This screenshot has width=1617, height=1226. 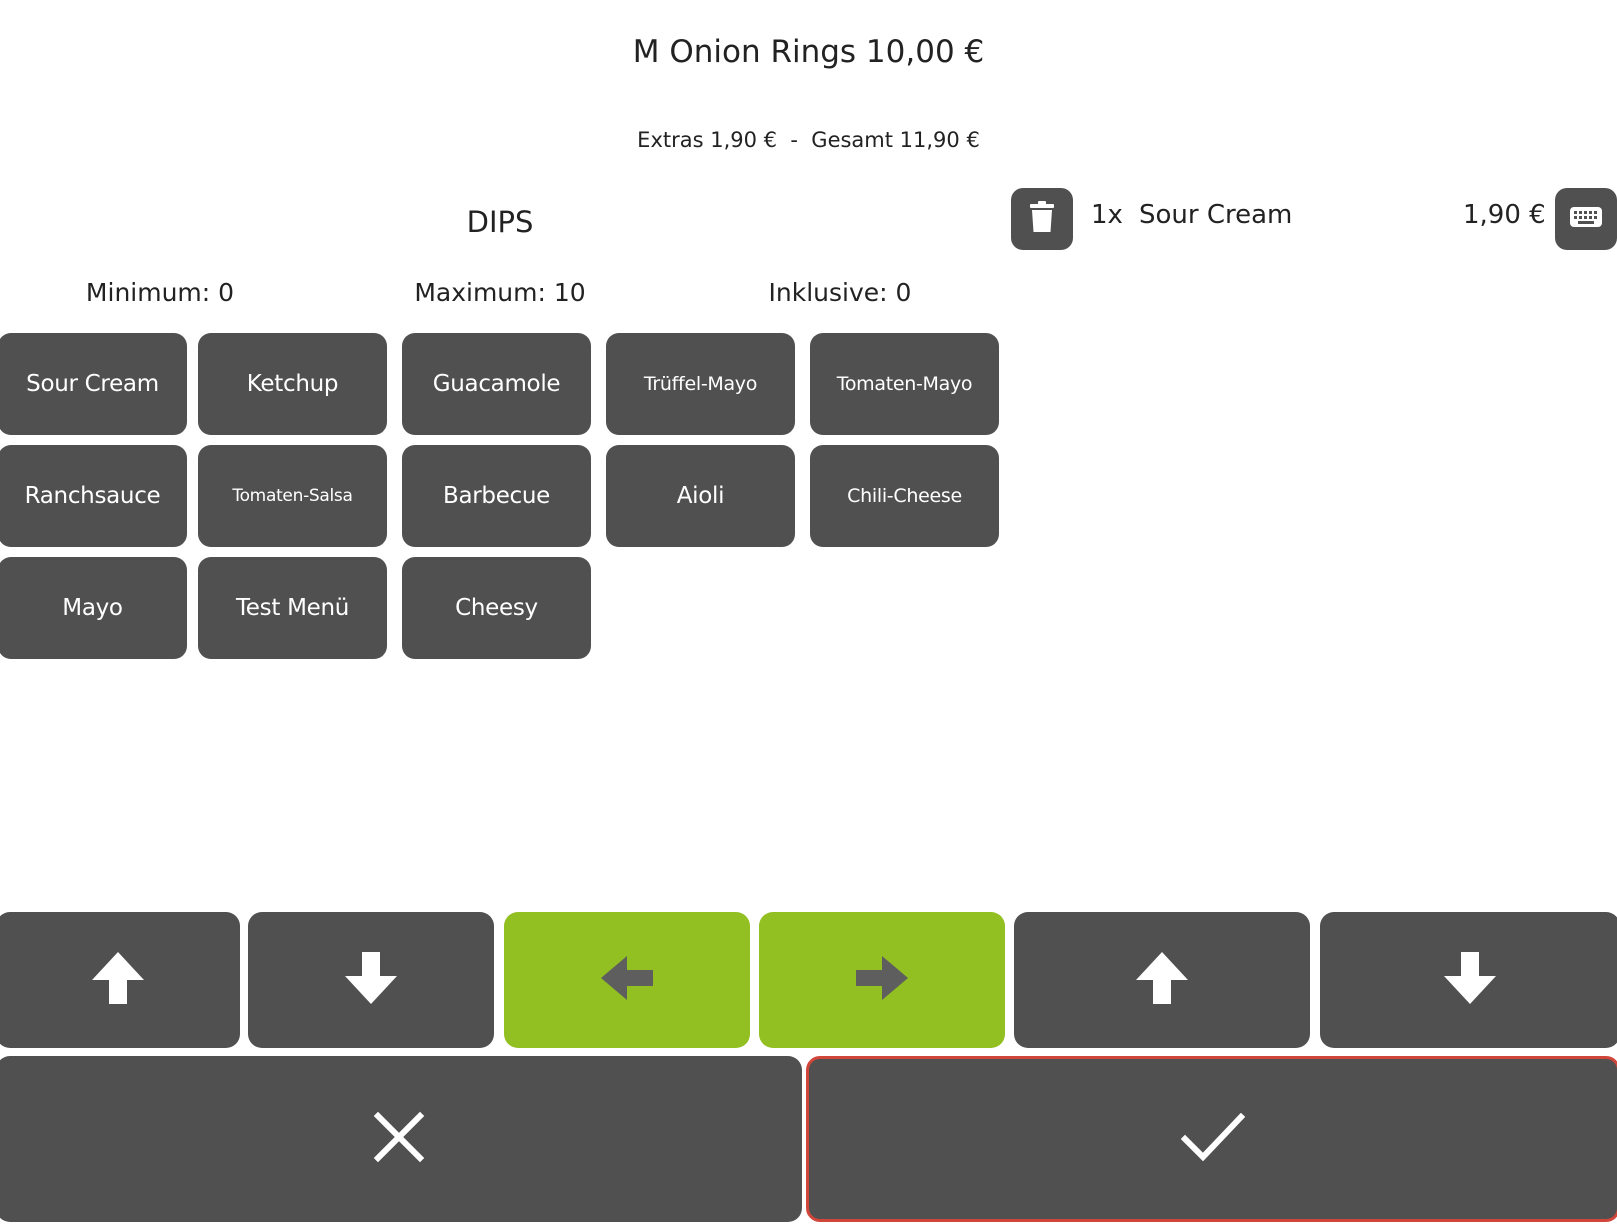 I want to click on selection-scroll-down-button, so click(x=1468, y=980).